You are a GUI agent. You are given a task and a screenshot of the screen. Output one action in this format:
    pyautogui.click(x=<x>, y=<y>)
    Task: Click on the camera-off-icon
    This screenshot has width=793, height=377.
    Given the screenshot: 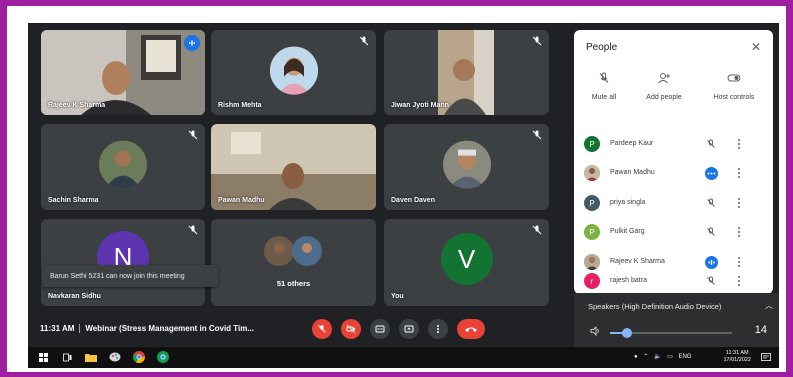 What is the action you would take?
    pyautogui.click(x=351, y=329)
    